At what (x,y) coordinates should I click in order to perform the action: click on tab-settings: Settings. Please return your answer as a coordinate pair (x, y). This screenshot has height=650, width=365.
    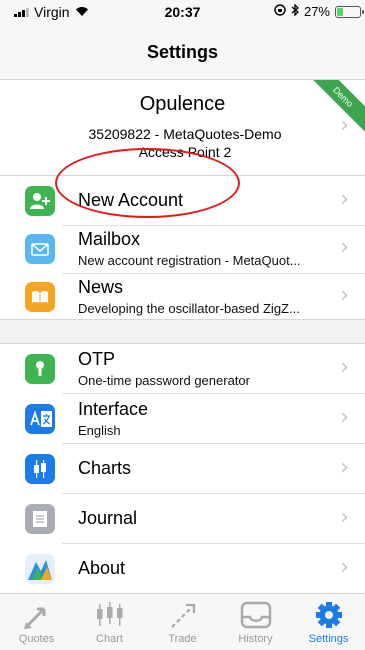
    Looking at the image, I should click on (328, 622).